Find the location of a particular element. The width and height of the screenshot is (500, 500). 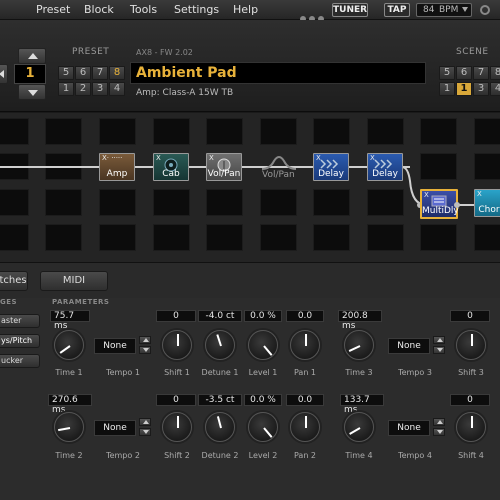

pan-2-value: 0.0 is located at coordinates (305, 400).